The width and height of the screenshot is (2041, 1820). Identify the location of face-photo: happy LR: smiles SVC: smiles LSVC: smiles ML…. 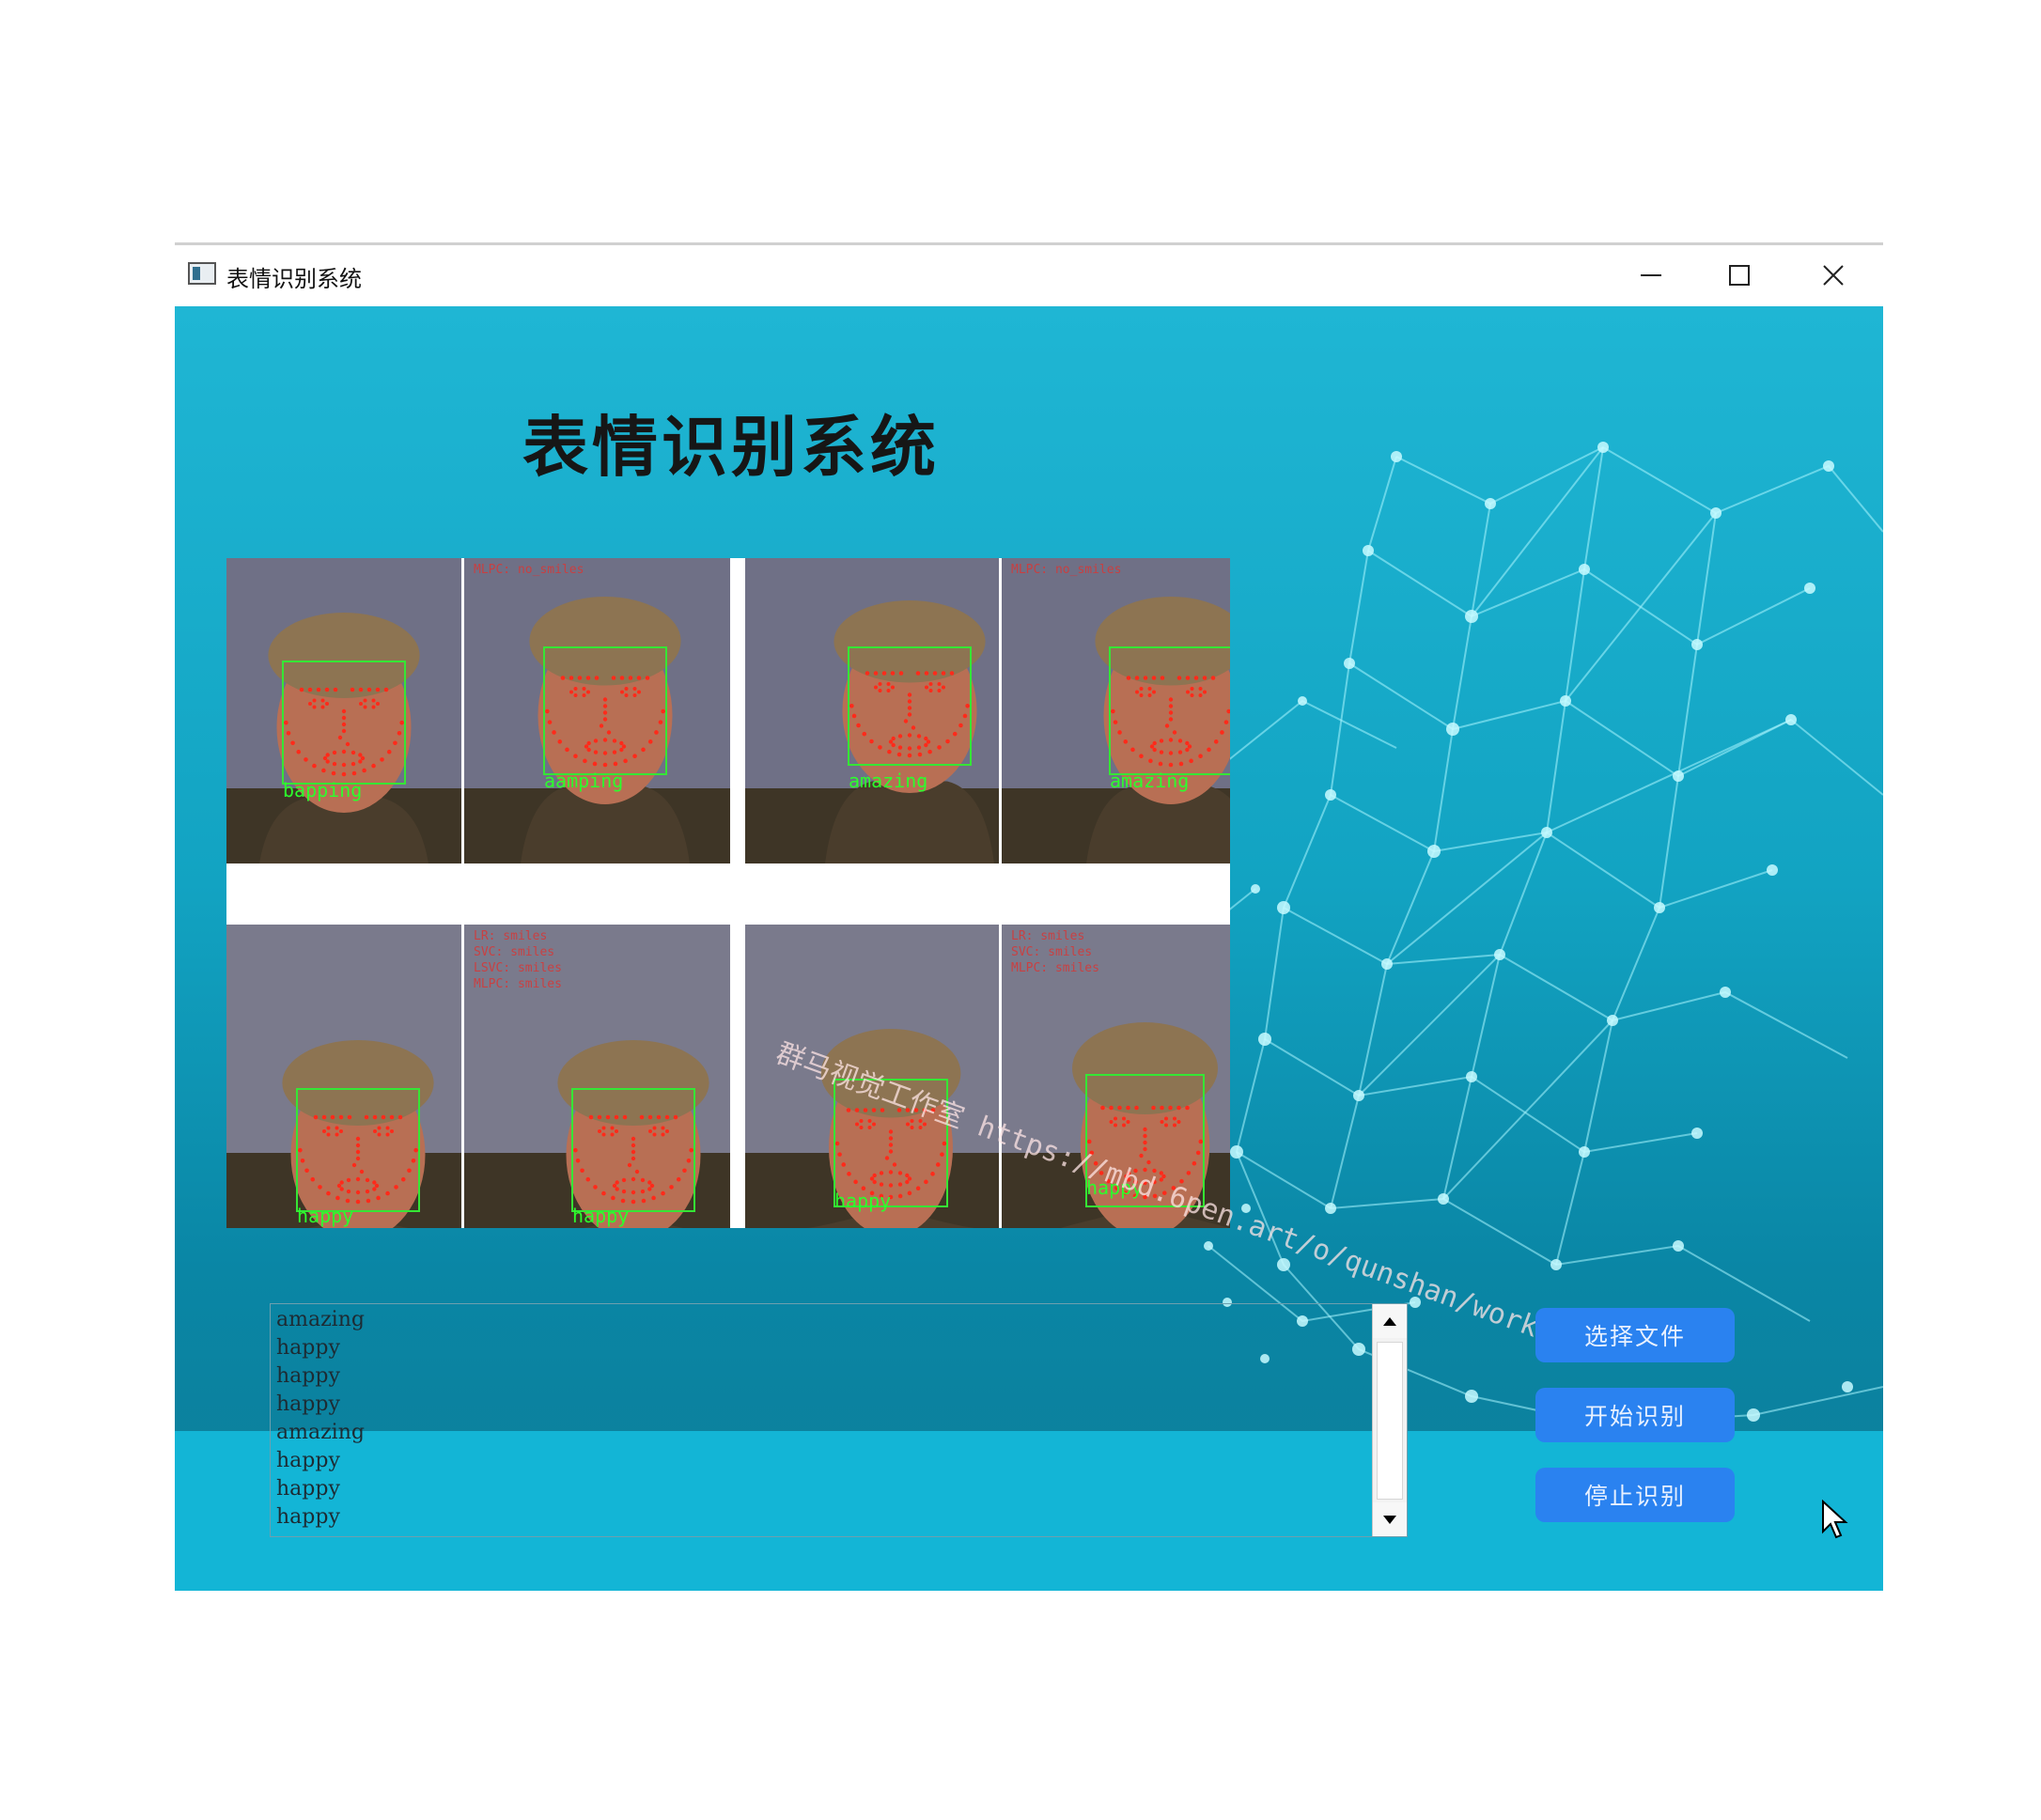
(597, 1076).